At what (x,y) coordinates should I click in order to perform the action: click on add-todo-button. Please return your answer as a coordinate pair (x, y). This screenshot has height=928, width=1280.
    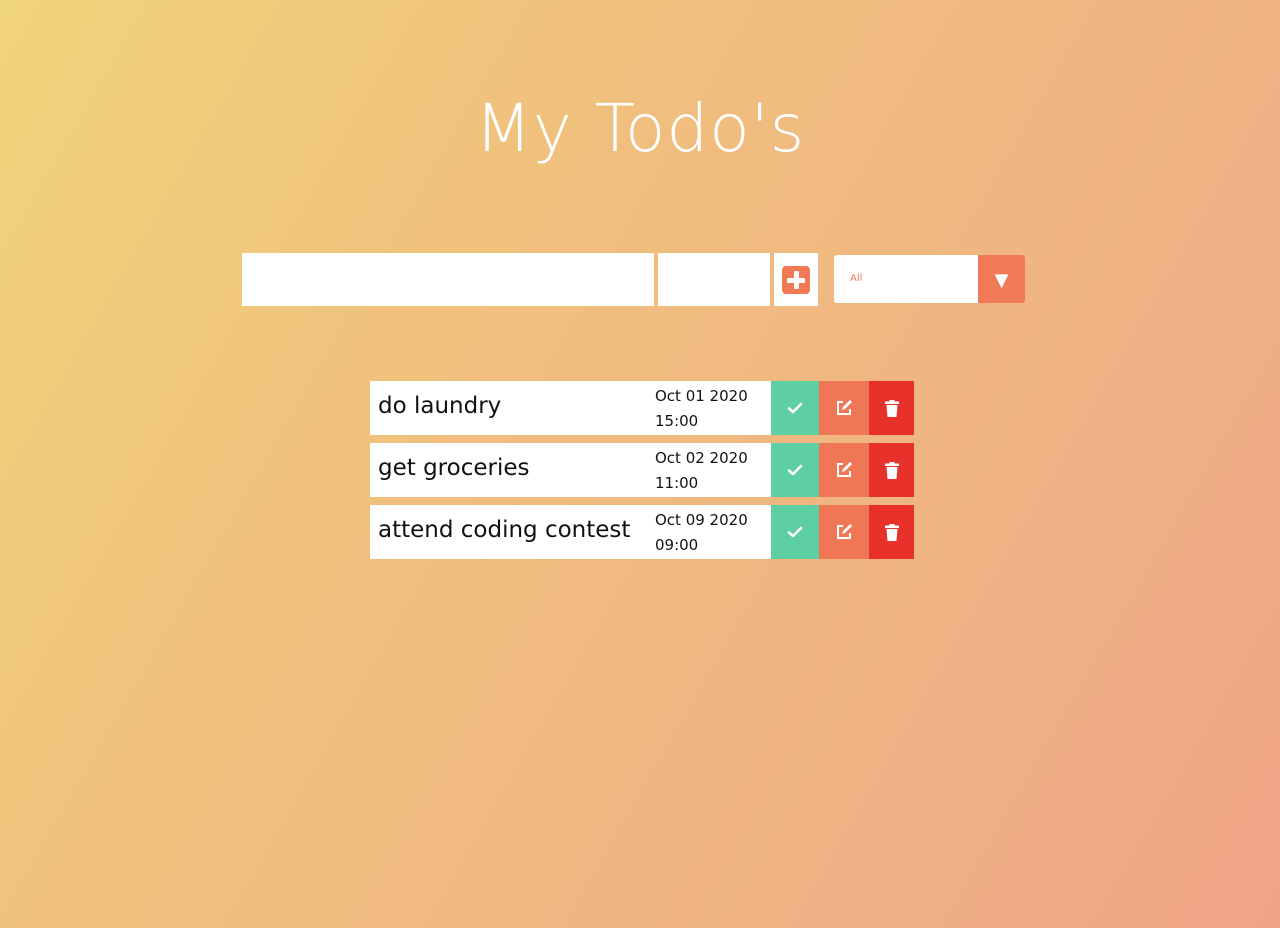
    Looking at the image, I should click on (796, 279).